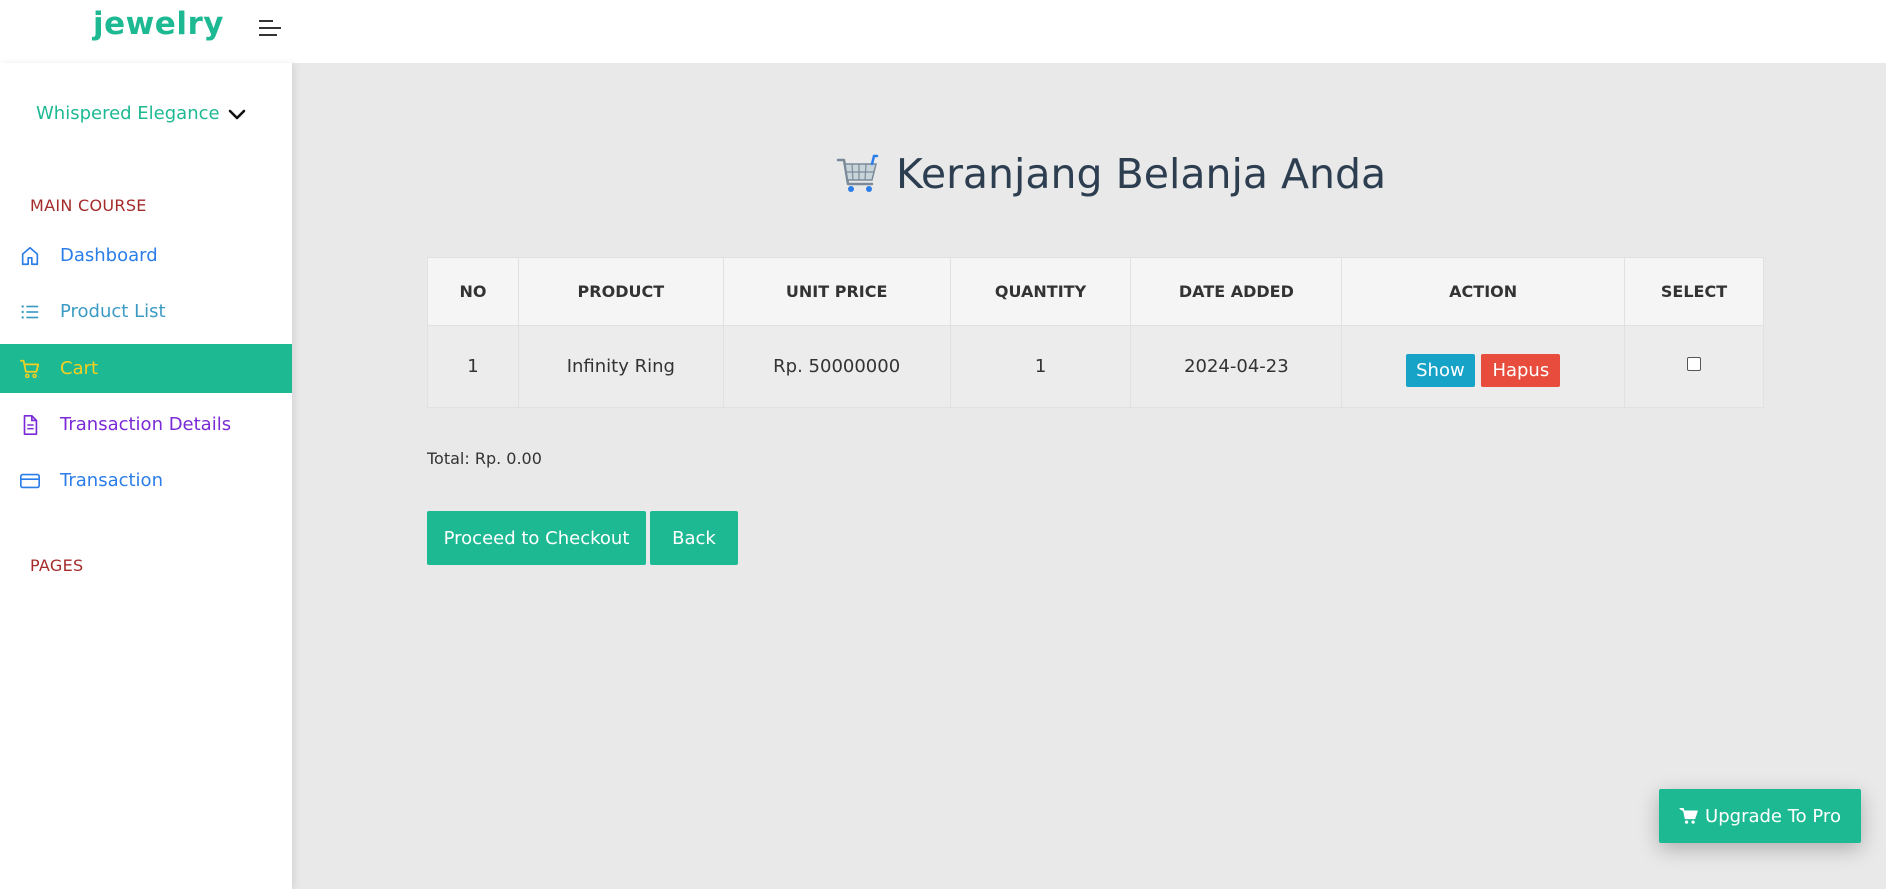  Describe the element at coordinates (1521, 370) in the screenshot. I see `delete-button: Hapus` at that location.